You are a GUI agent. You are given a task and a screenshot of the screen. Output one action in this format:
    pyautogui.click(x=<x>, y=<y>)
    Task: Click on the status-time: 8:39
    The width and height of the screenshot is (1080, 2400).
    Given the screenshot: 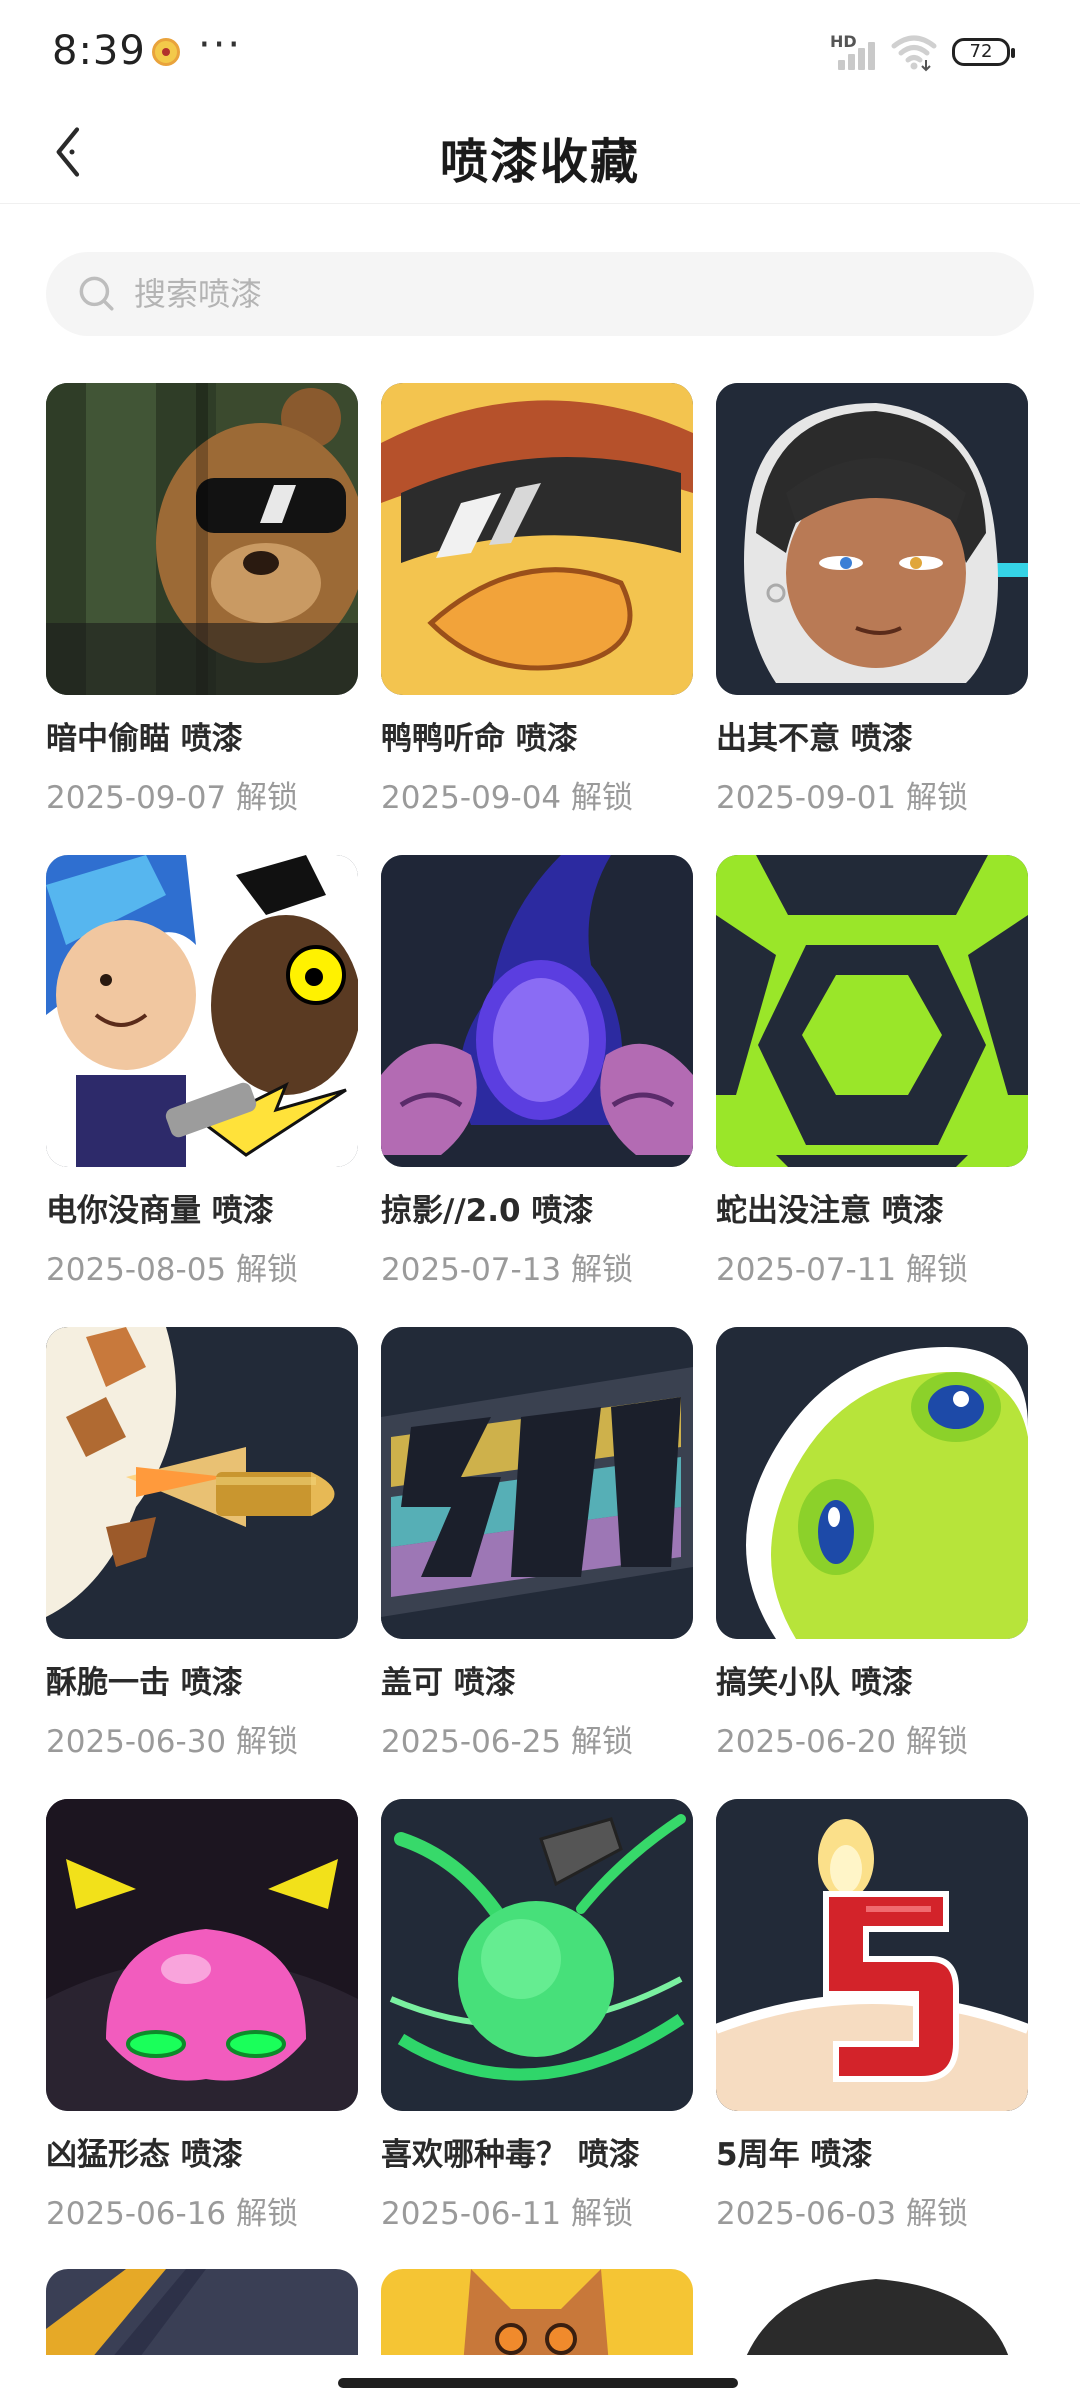 What is the action you would take?
    pyautogui.click(x=99, y=51)
    